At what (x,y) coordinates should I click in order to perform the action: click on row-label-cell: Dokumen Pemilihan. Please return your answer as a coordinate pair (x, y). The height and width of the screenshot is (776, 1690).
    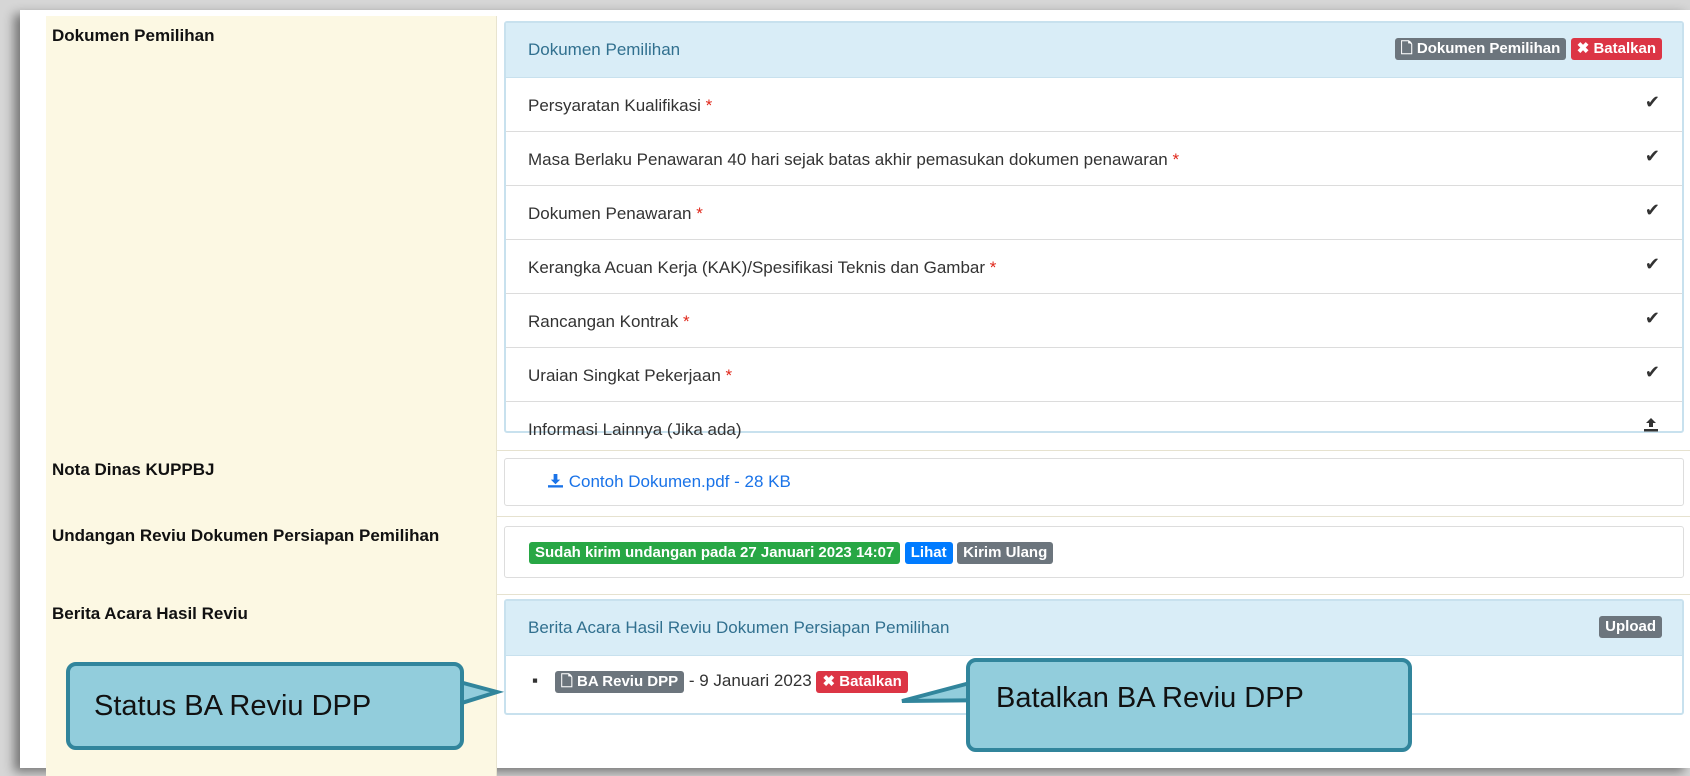
    Looking at the image, I should click on (271, 233).